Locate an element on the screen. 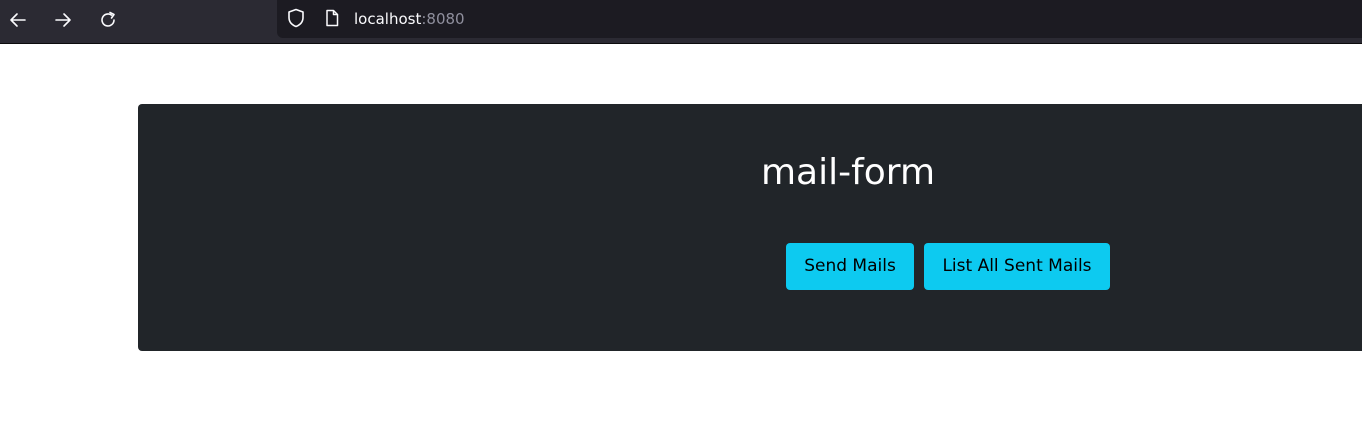 The width and height of the screenshot is (1362, 438). browser-toolbar: localhost:8080 is located at coordinates (681, 22).